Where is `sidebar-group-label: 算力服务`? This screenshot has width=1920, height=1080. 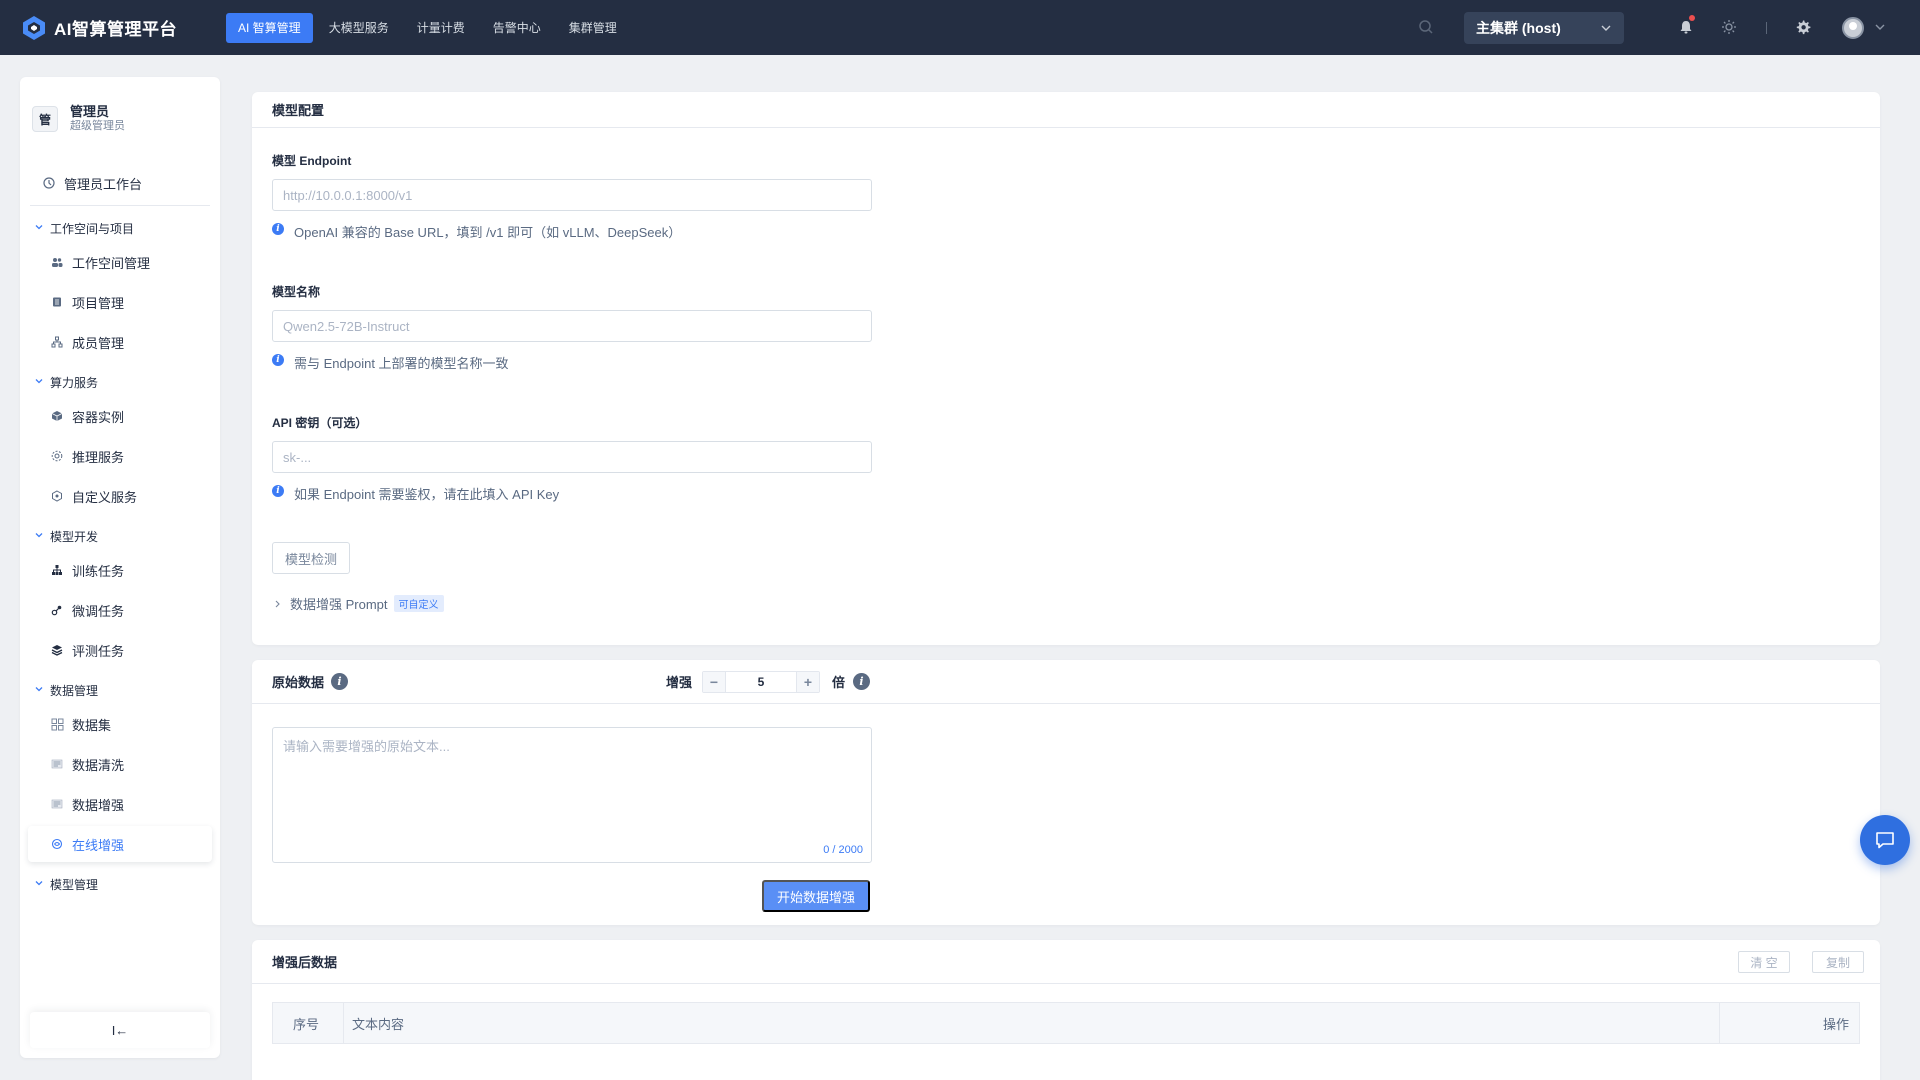
sidebar-group-label: 算力服务 is located at coordinates (74, 382).